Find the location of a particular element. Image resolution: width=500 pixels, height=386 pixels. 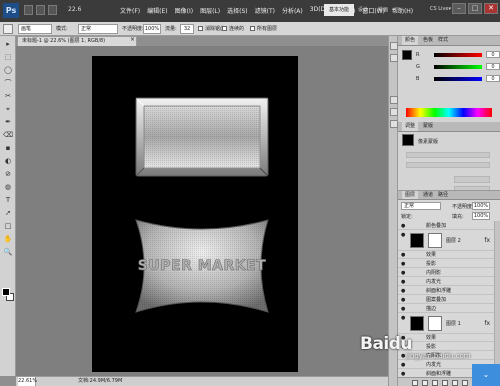

workspace-painting-button: 绘画 is located at coordinates (383, 9).